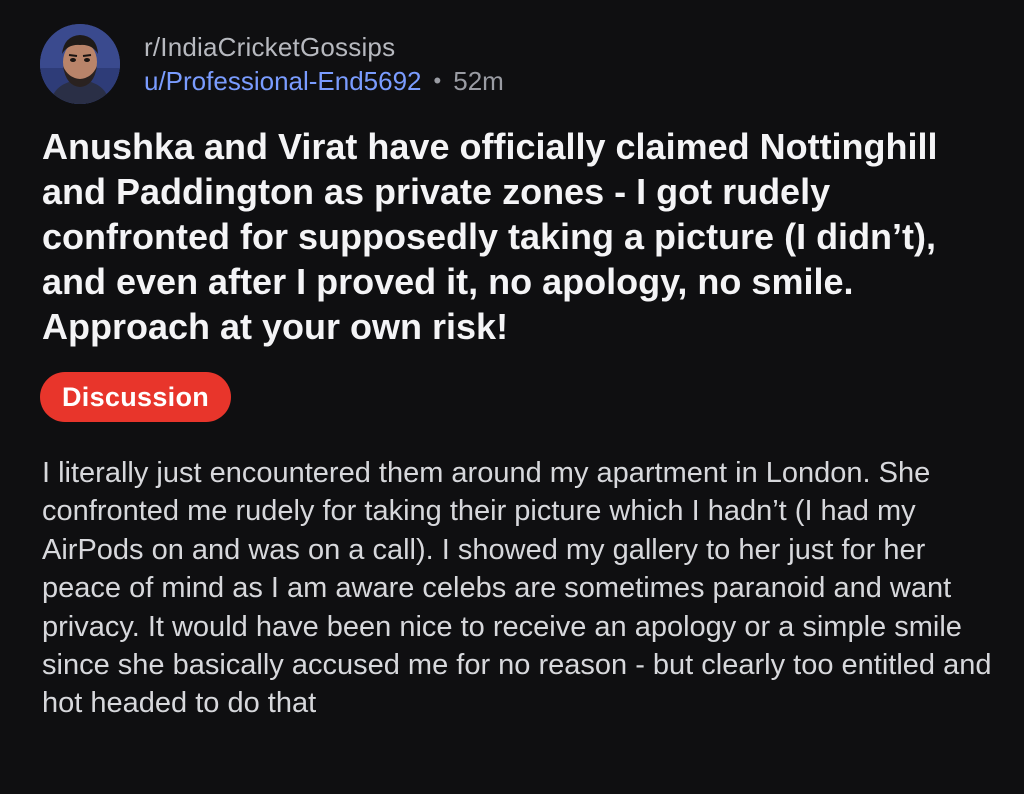  I want to click on subreddit-link: r/IndiaCricketGossips, so click(324, 47).